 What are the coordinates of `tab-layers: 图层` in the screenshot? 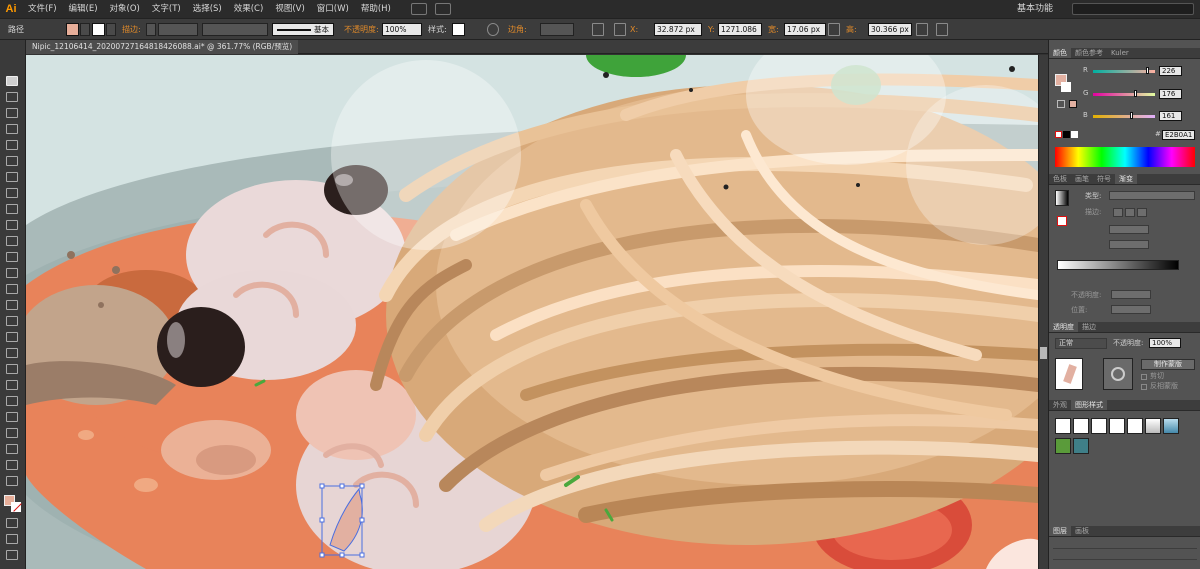 It's located at (1060, 531).